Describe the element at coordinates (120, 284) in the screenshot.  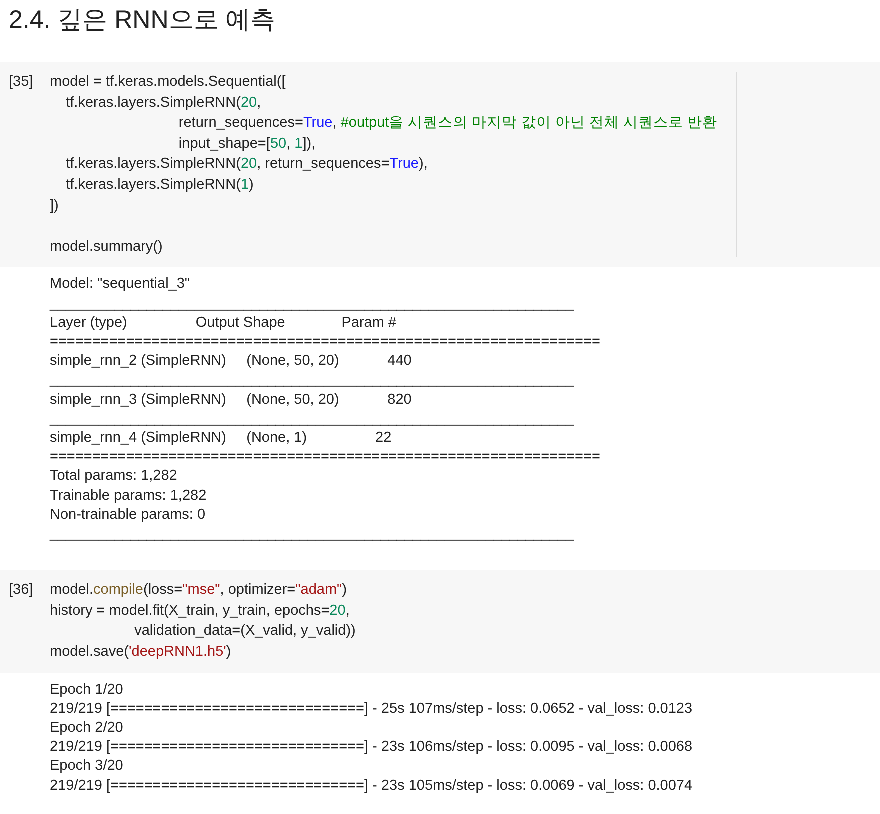
I see `output-line: Model: "sequential_3"` at that location.